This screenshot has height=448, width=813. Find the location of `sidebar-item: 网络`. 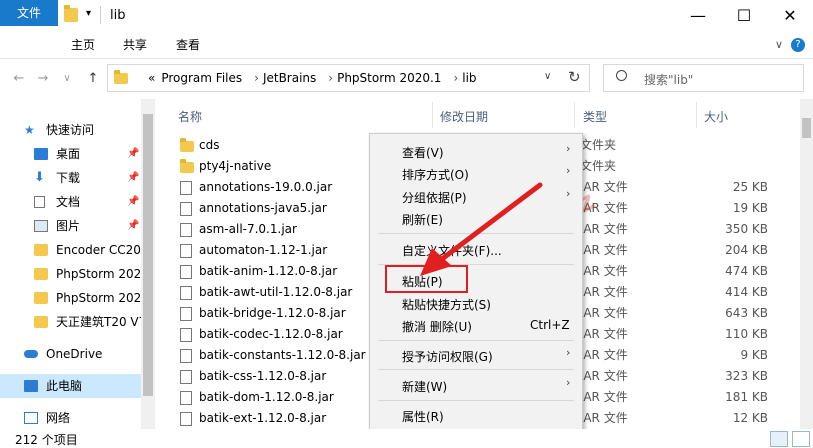

sidebar-item: 网络 is located at coordinates (70, 418).